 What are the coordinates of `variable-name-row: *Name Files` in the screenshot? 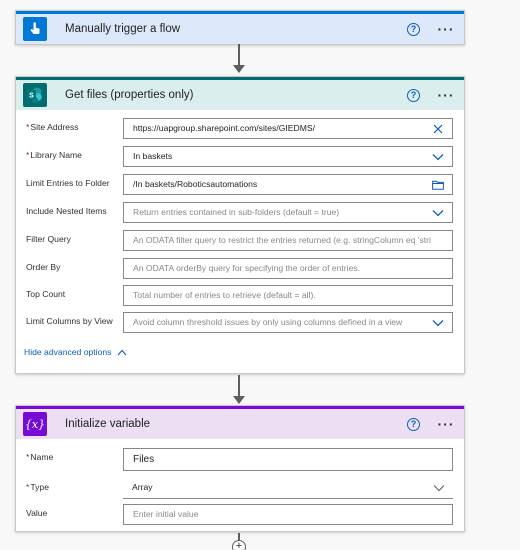 It's located at (240, 459).